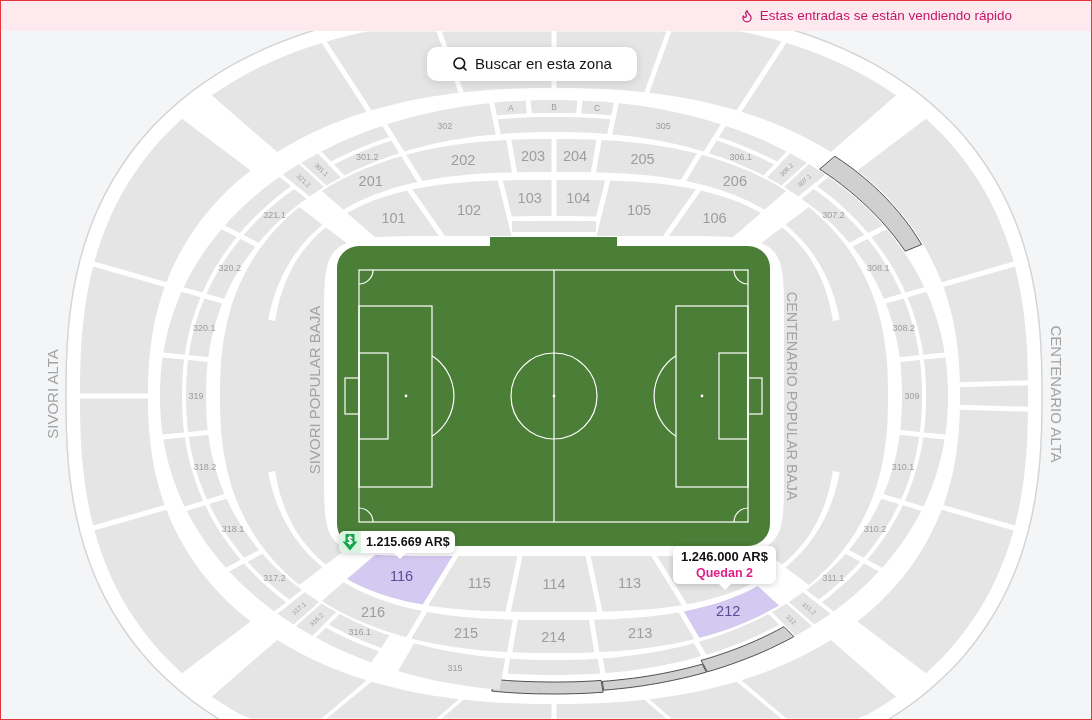 This screenshot has height=720, width=1092. What do you see at coordinates (740, 157) in the screenshot?
I see `section-number: 306.1` at bounding box center [740, 157].